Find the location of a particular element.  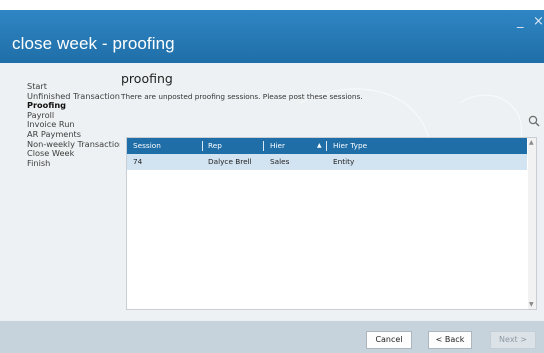

vertical-scrollbar: ▲ ▼ is located at coordinates (532, 223).